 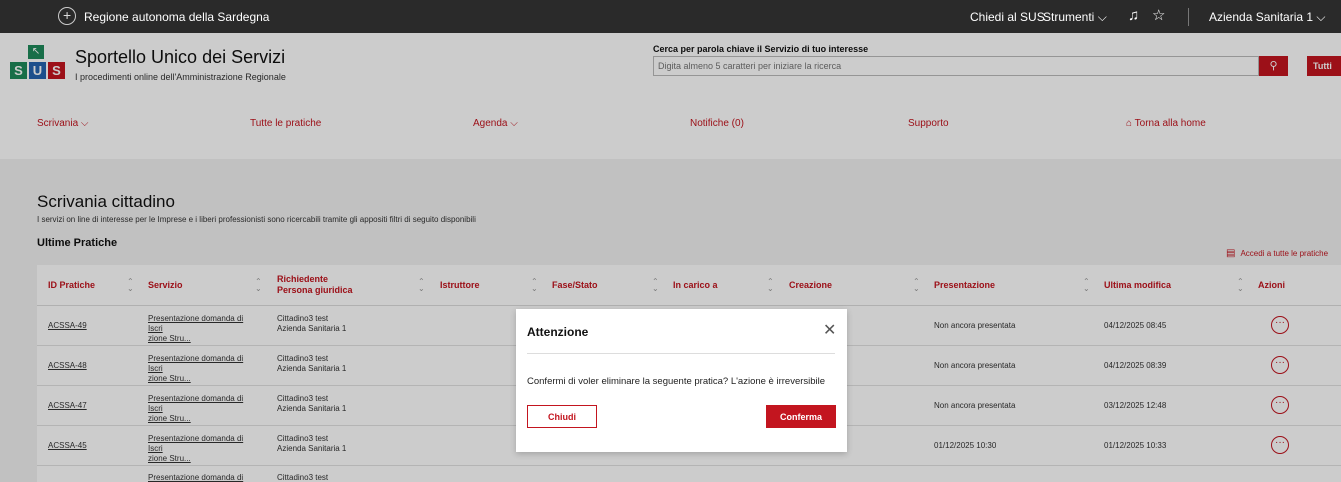 I want to click on region-name: Regione autonoma della Sardegna, so click(x=177, y=17).